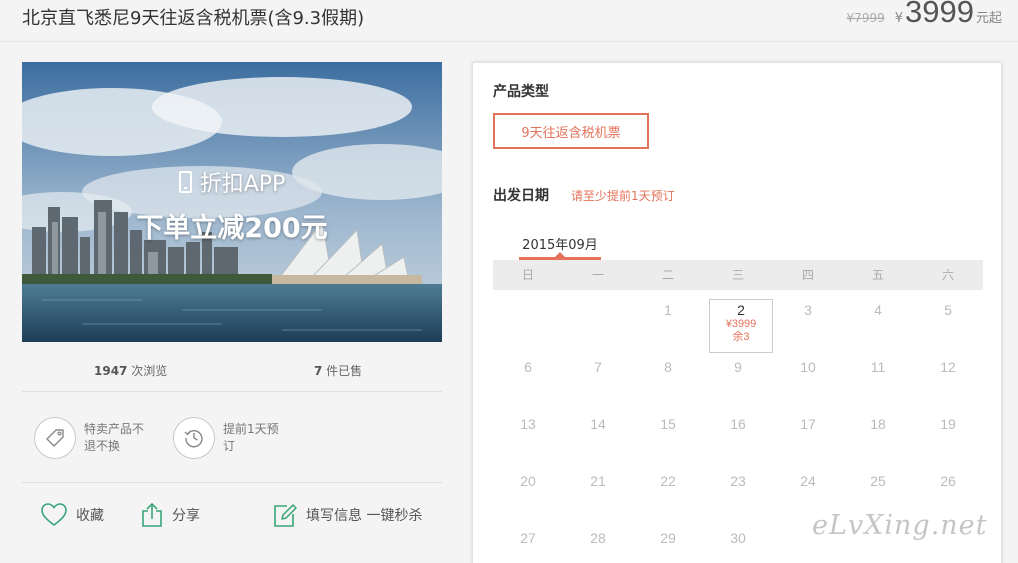  Describe the element at coordinates (90, 516) in the screenshot. I see `favorite-label: 收藏` at that location.